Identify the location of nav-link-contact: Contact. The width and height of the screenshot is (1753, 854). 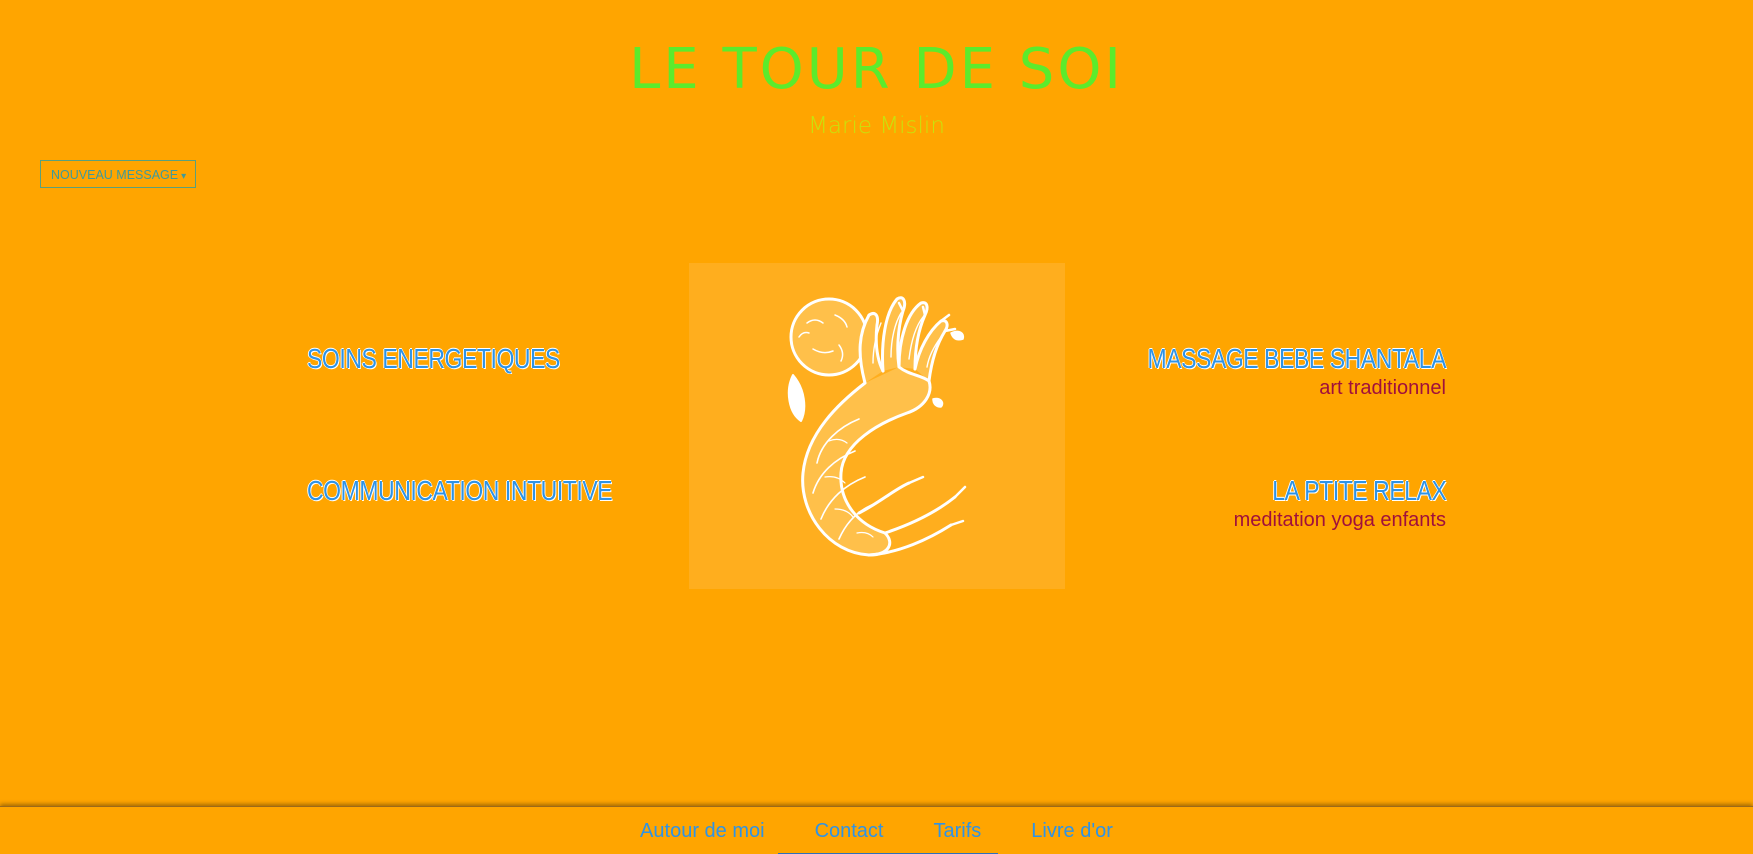
(849, 831).